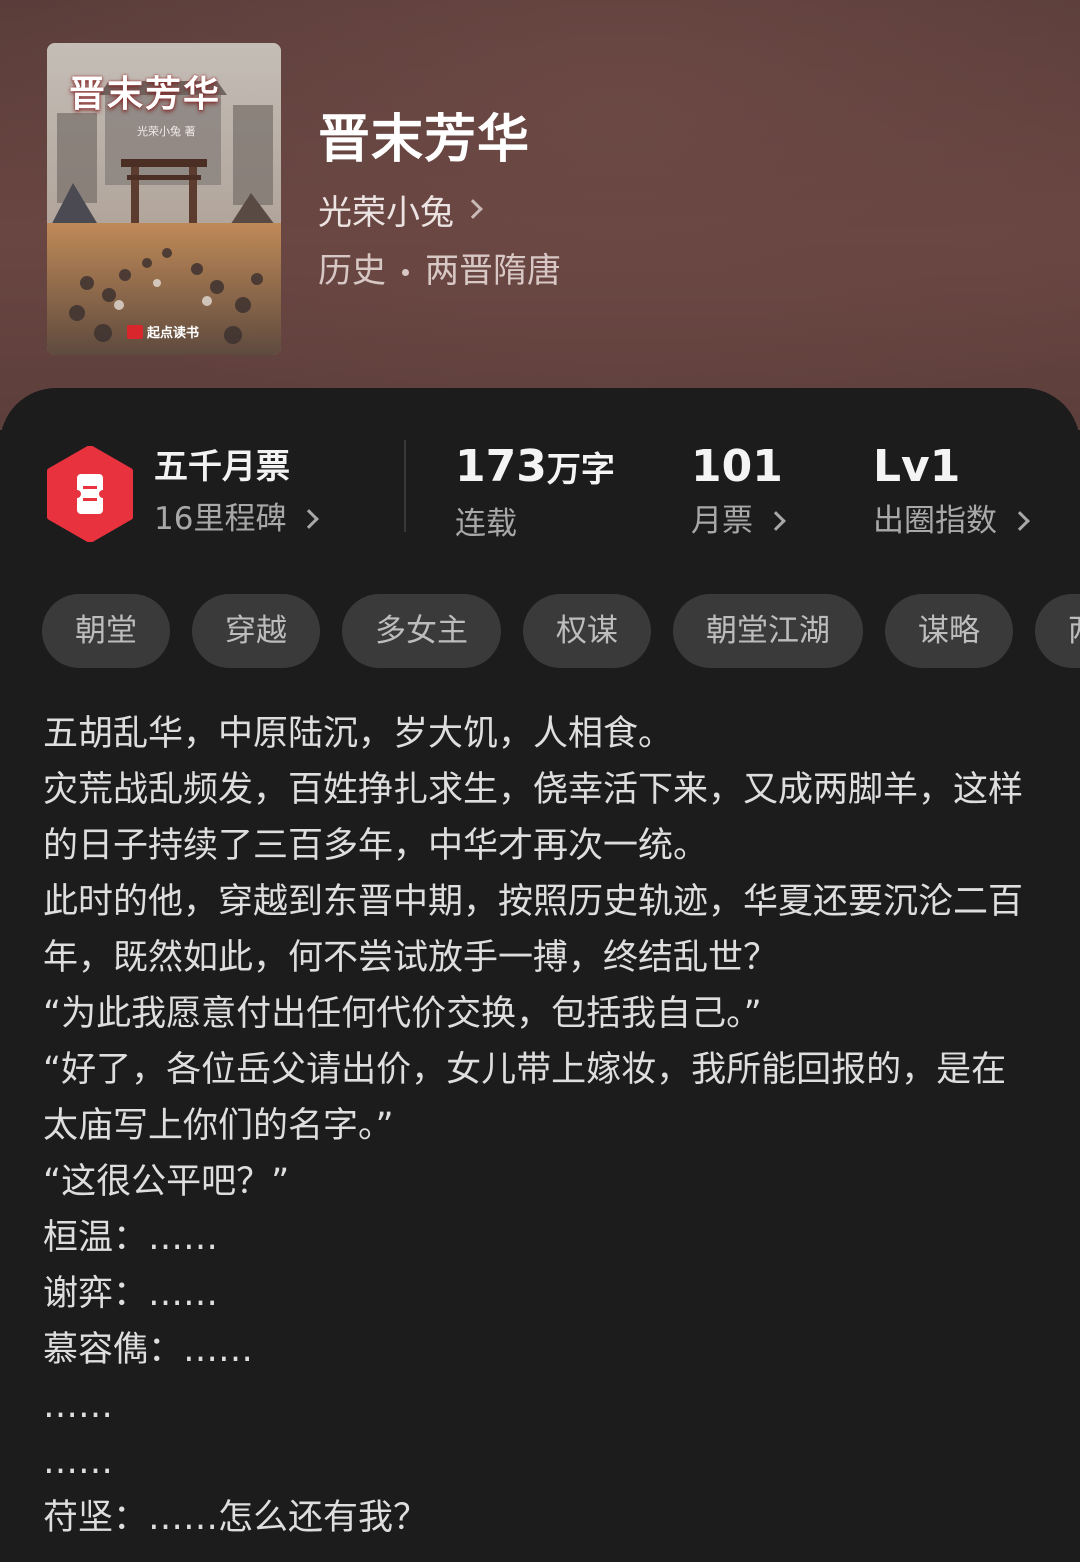 The height and width of the screenshot is (1562, 1080). Describe the element at coordinates (722, 521) in the screenshot. I see `monthly-votes-label: 月票` at that location.